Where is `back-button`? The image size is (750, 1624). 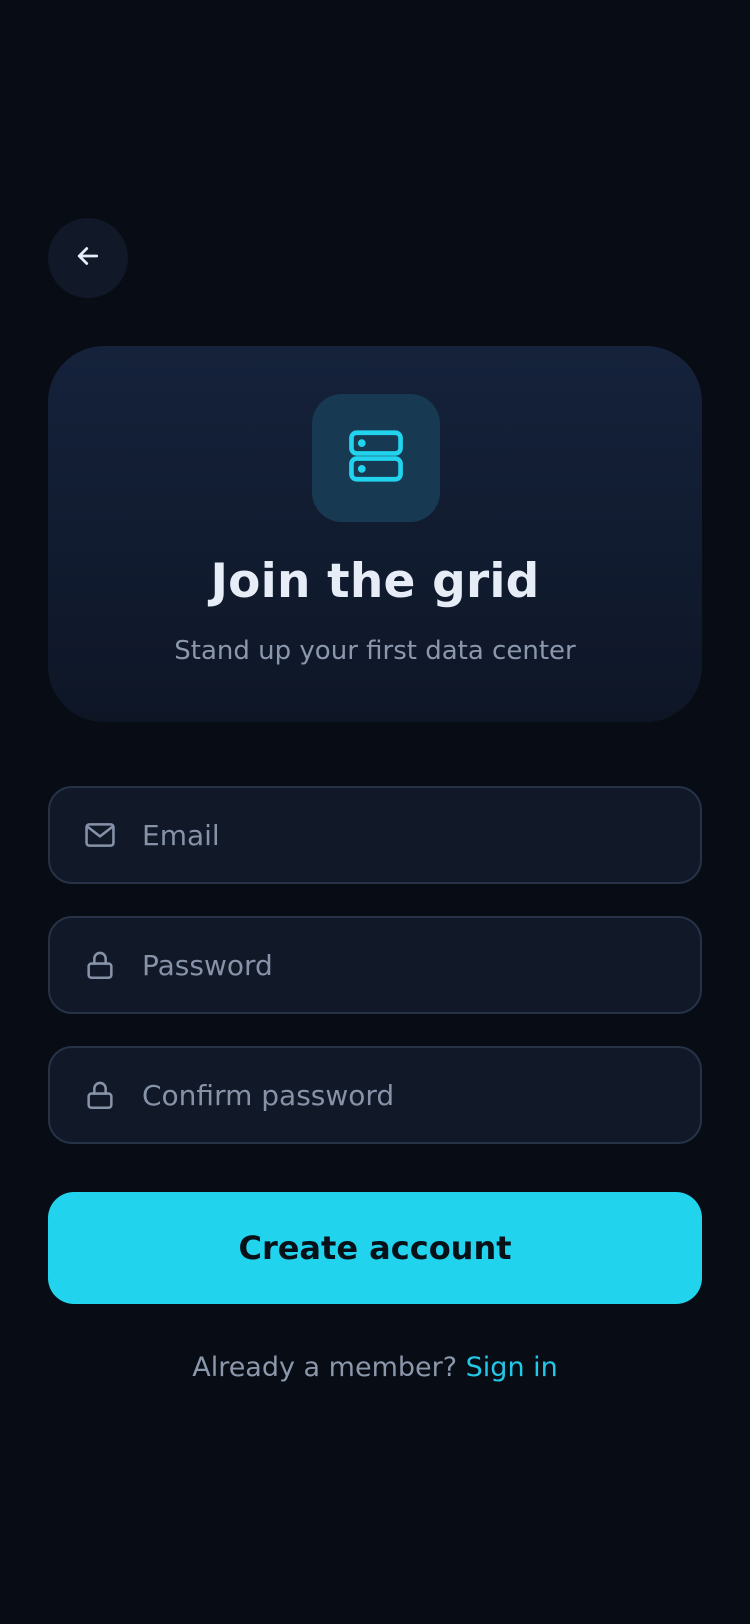
back-button is located at coordinates (88, 258).